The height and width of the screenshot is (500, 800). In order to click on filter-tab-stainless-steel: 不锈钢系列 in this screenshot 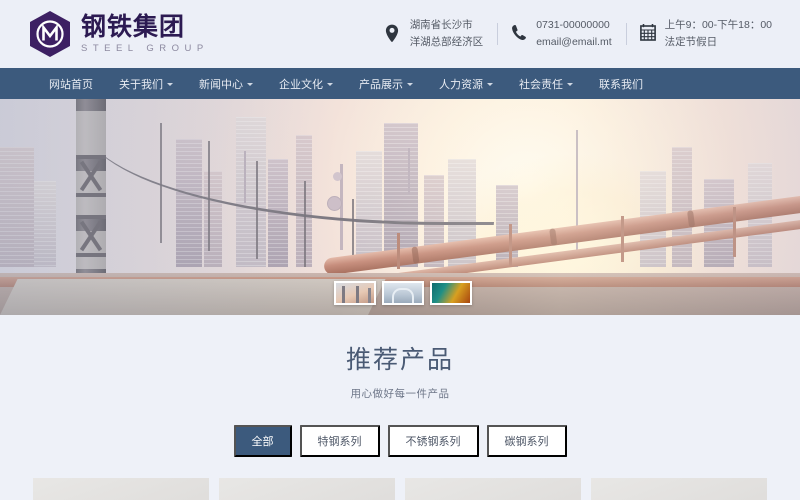, I will do `click(433, 441)`.